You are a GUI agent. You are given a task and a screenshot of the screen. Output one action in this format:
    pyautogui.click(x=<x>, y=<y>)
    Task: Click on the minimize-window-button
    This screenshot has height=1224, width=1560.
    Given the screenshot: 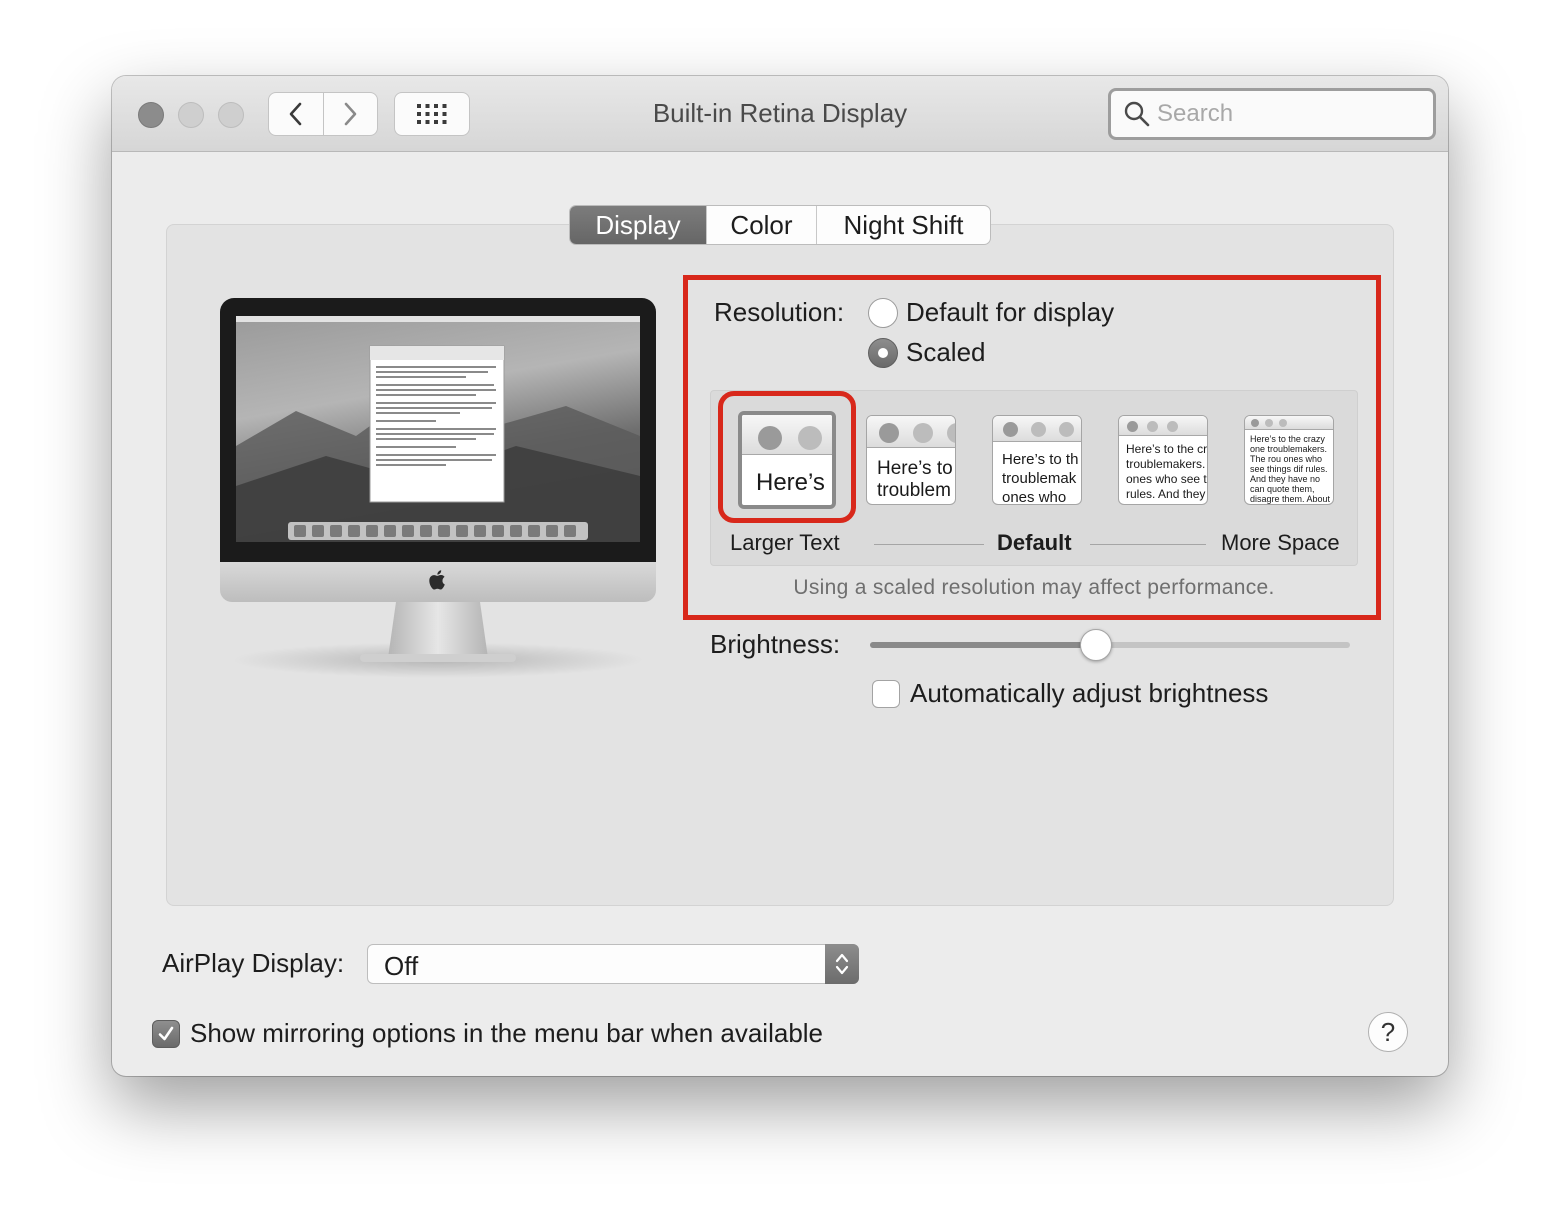 What is the action you would take?
    pyautogui.click(x=191, y=115)
    